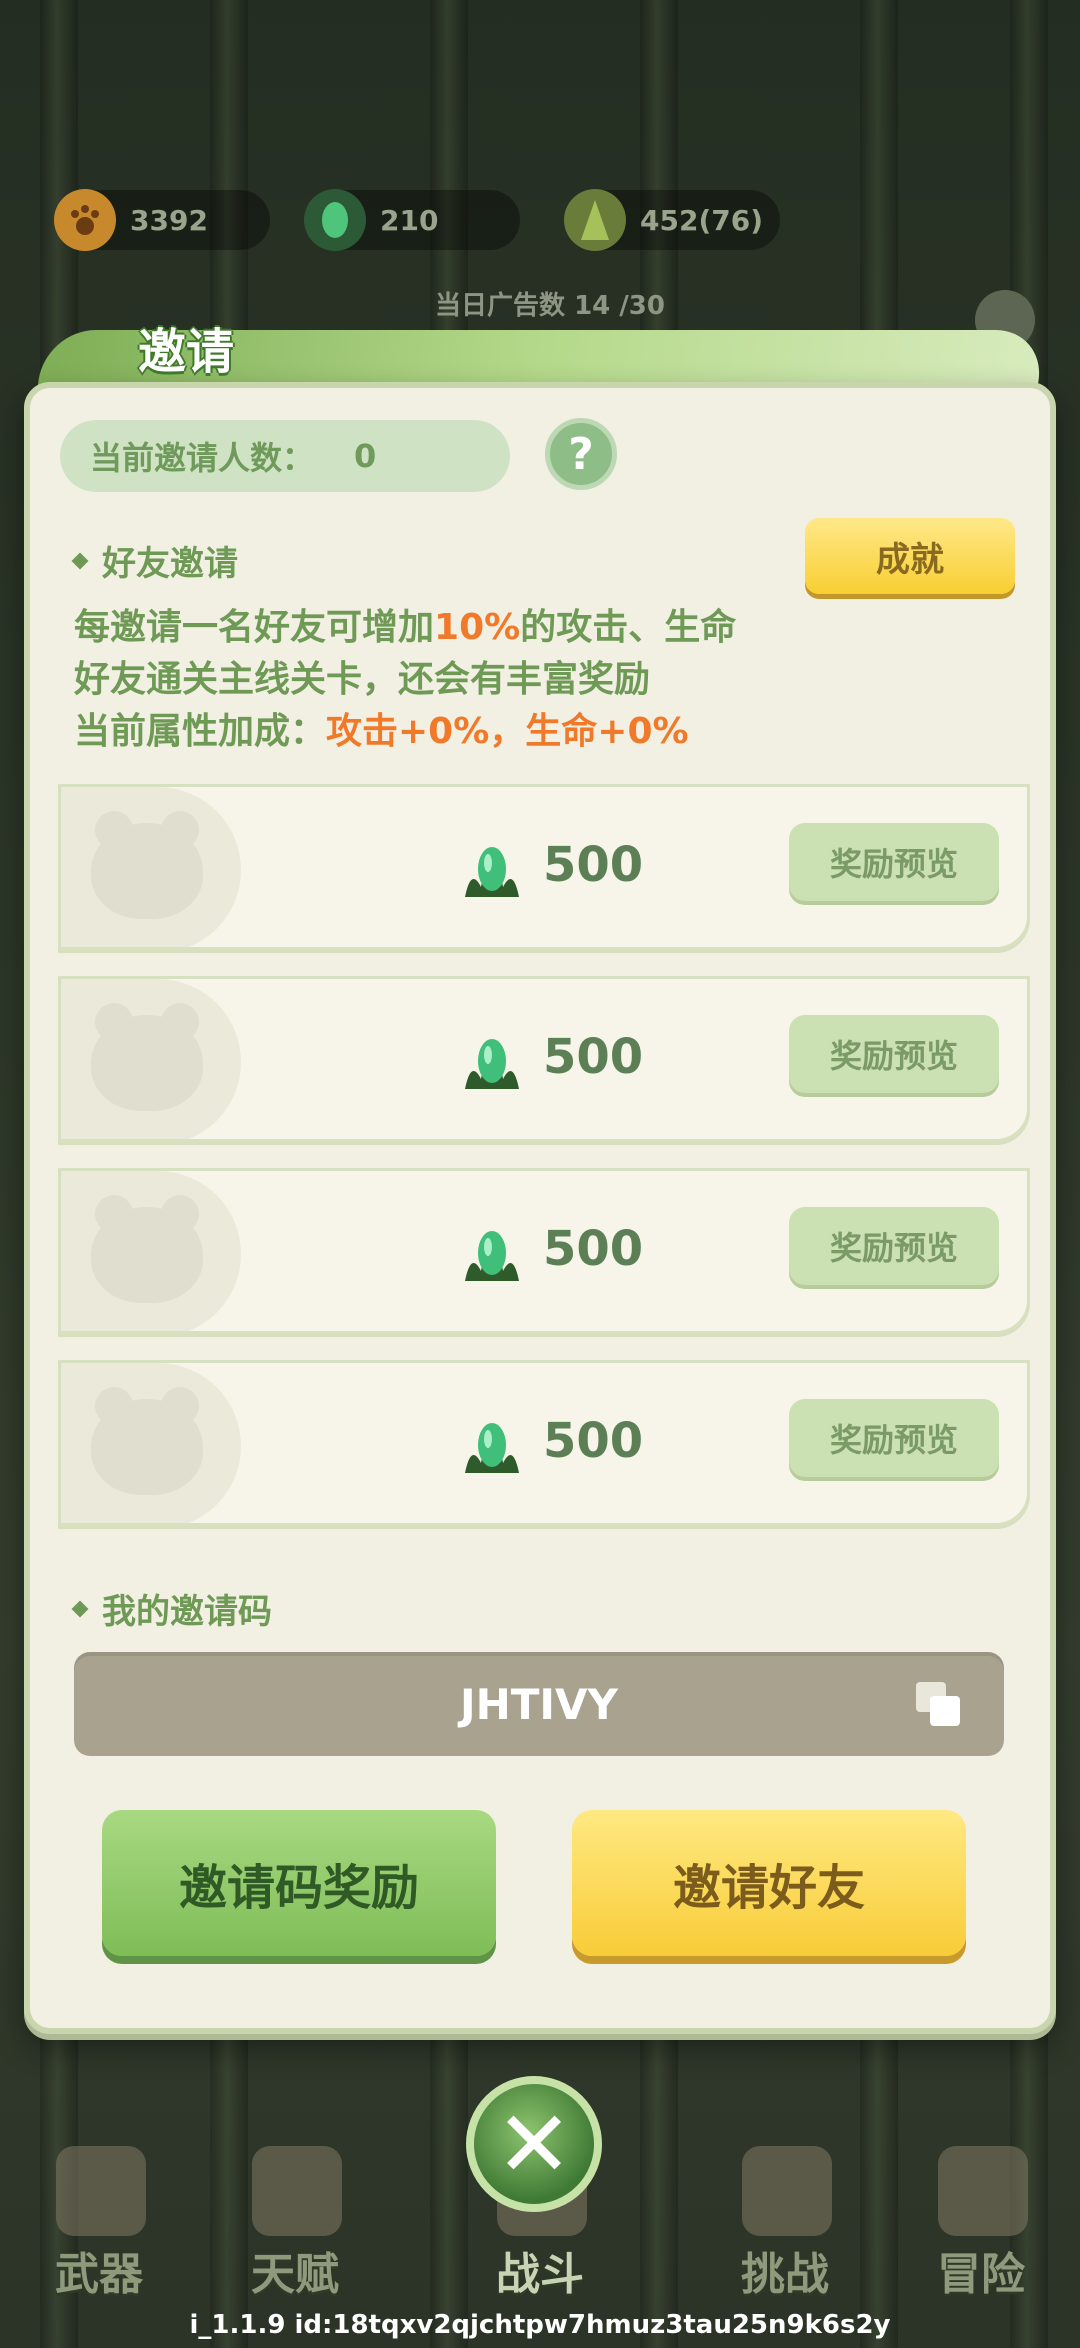  What do you see at coordinates (362, 679) in the screenshot?
I see `desc-line-2: 好友通关主线关卡，还会有丰富奖励` at bounding box center [362, 679].